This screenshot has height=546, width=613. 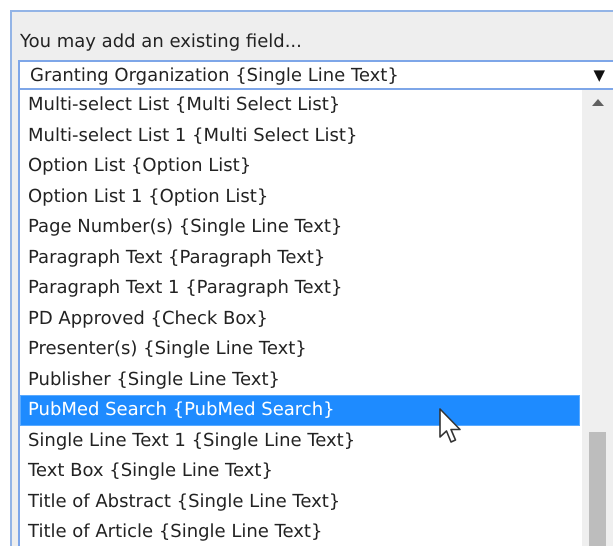 I want to click on dropdown-option: Title of Article {Single Line Text}, so click(x=300, y=531).